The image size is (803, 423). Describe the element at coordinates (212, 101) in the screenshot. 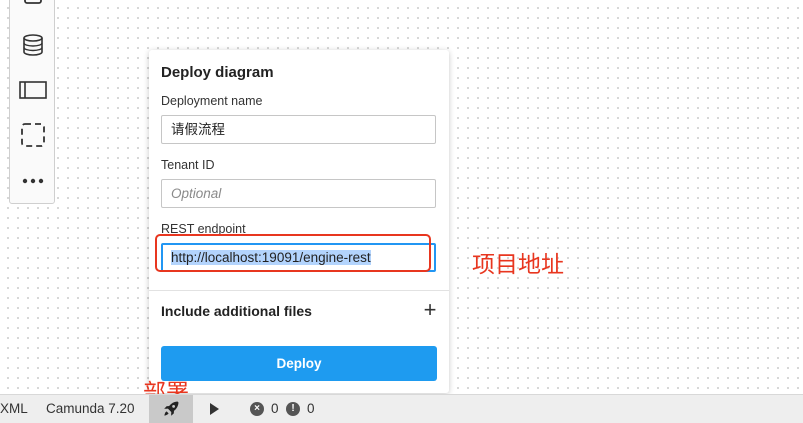

I see `deployment-name-label: Deployment name` at that location.